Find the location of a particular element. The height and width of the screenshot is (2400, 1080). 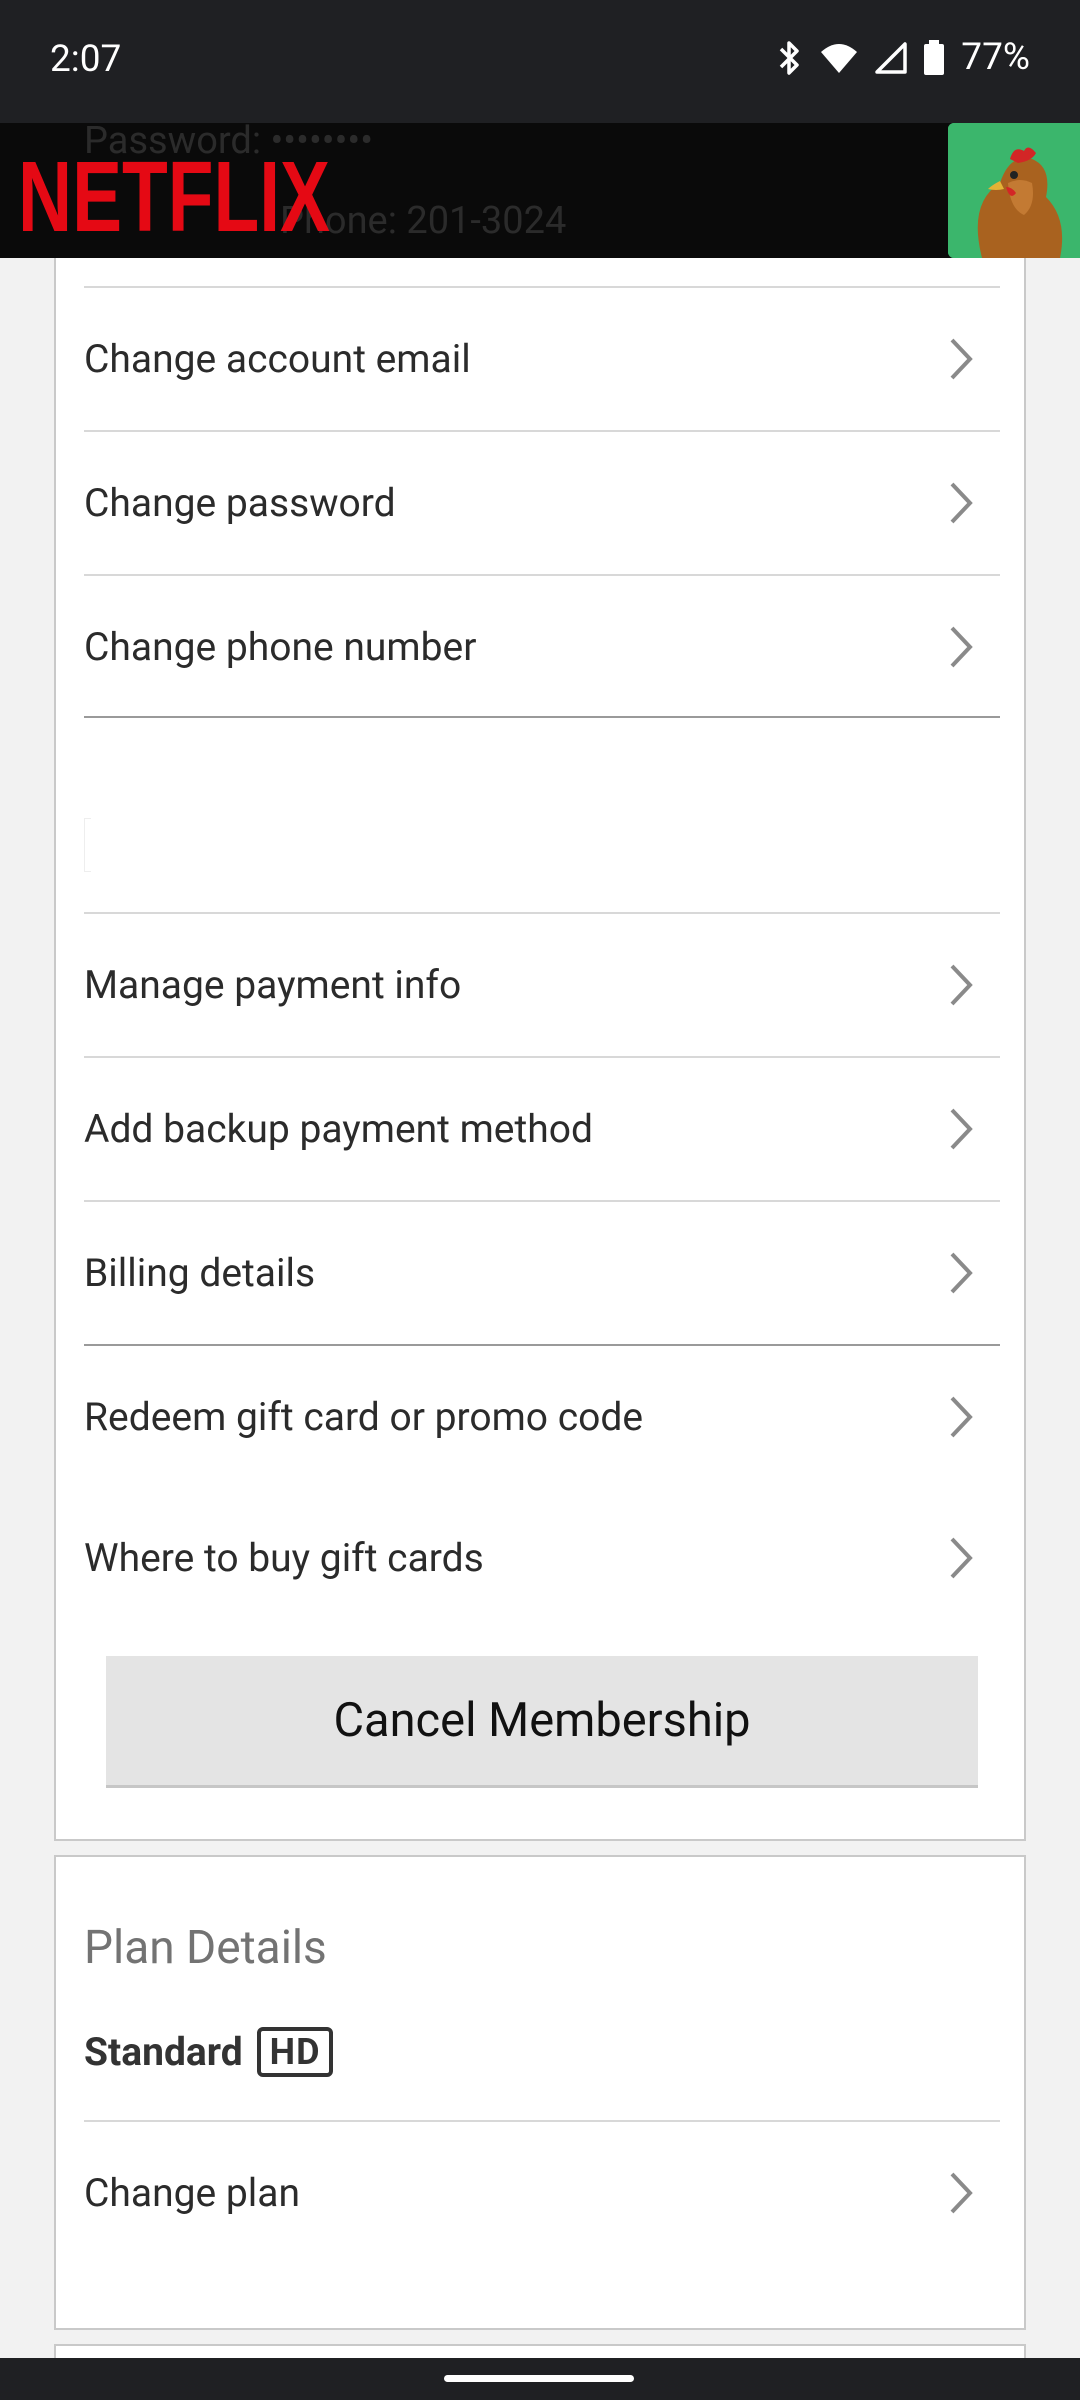

row-label: Billing details is located at coordinates (200, 1273).